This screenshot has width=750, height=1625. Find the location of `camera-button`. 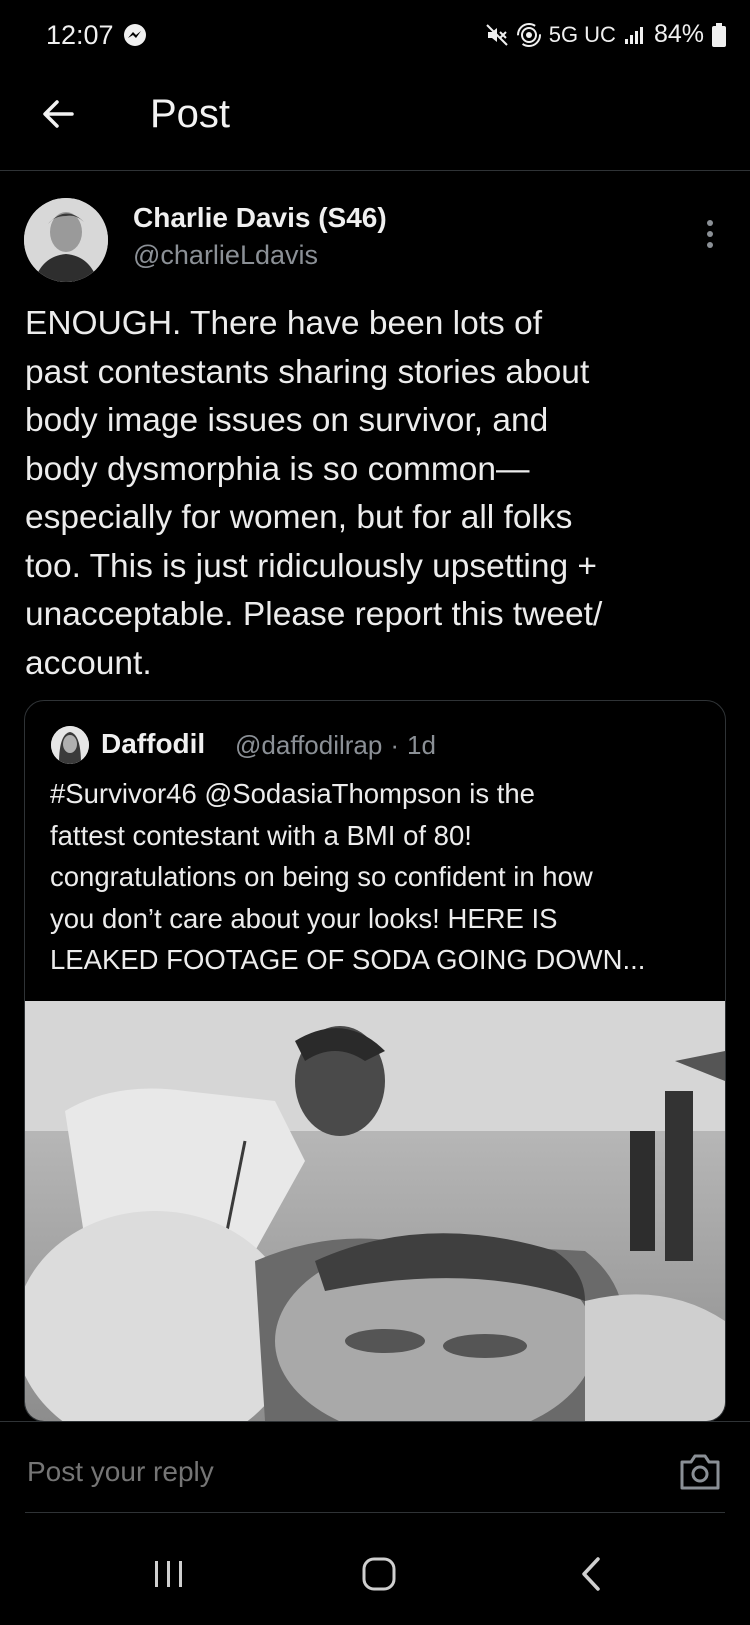

camera-button is located at coordinates (700, 1472).